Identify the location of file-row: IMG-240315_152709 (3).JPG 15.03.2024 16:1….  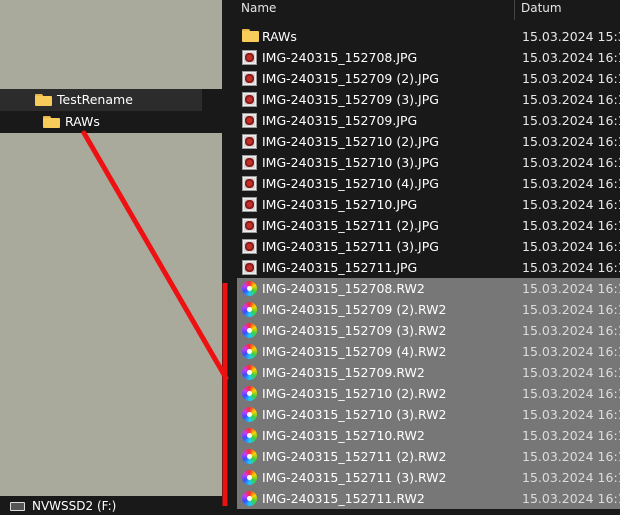
(421, 99).